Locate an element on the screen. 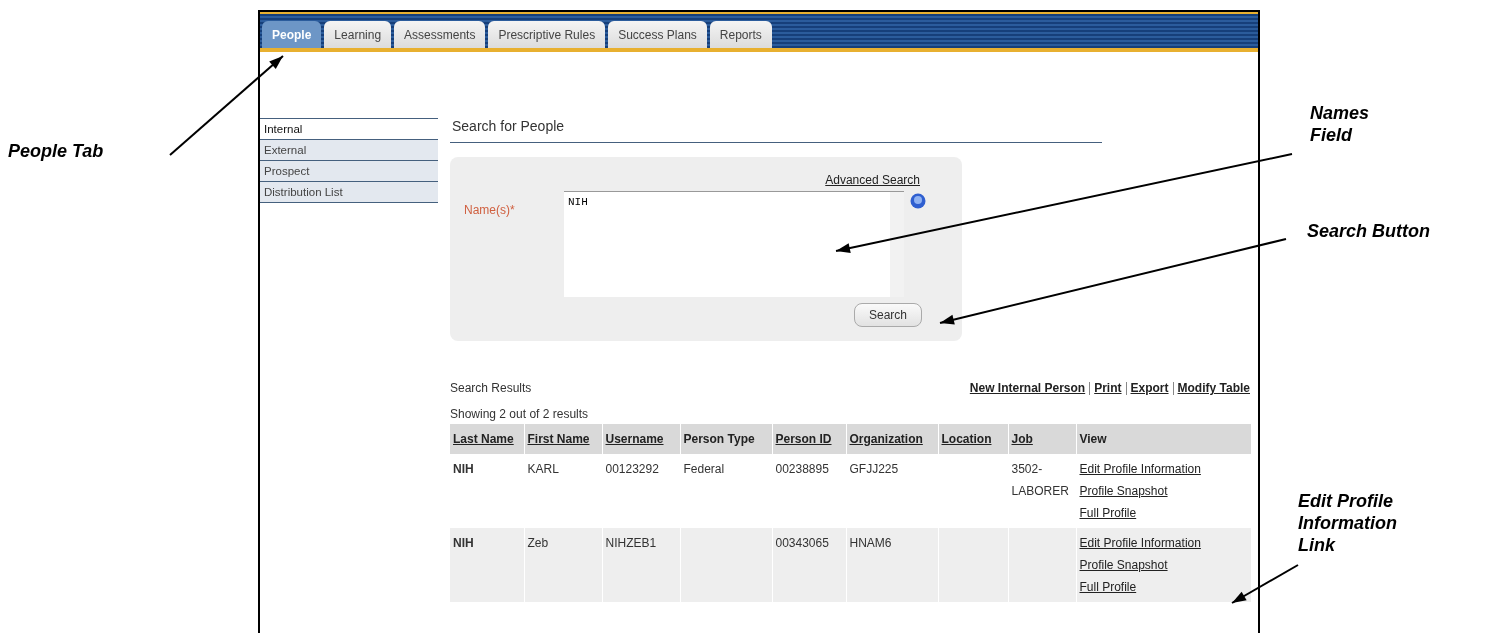 The image size is (1501, 633). tab: Assessments is located at coordinates (440, 34).